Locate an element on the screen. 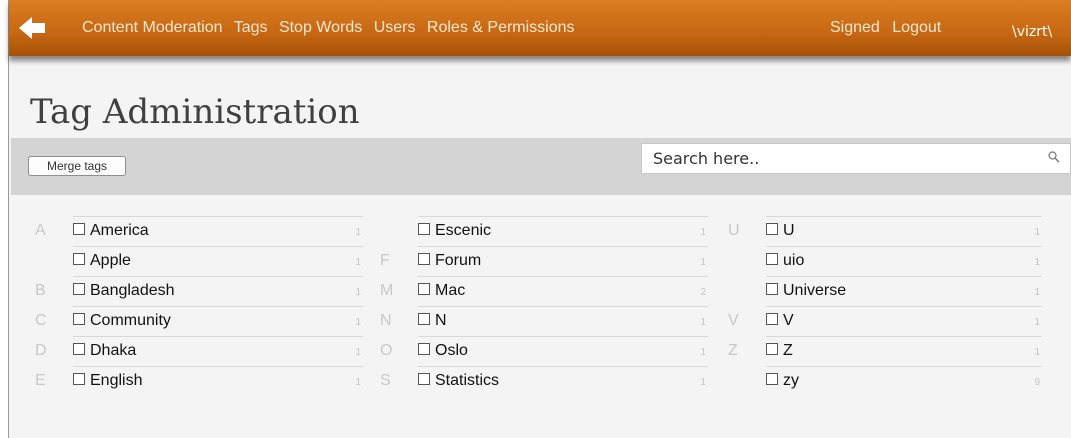 This screenshot has width=1071, height=438. tag-checkbox-label: Mac is located at coordinates (441, 291).